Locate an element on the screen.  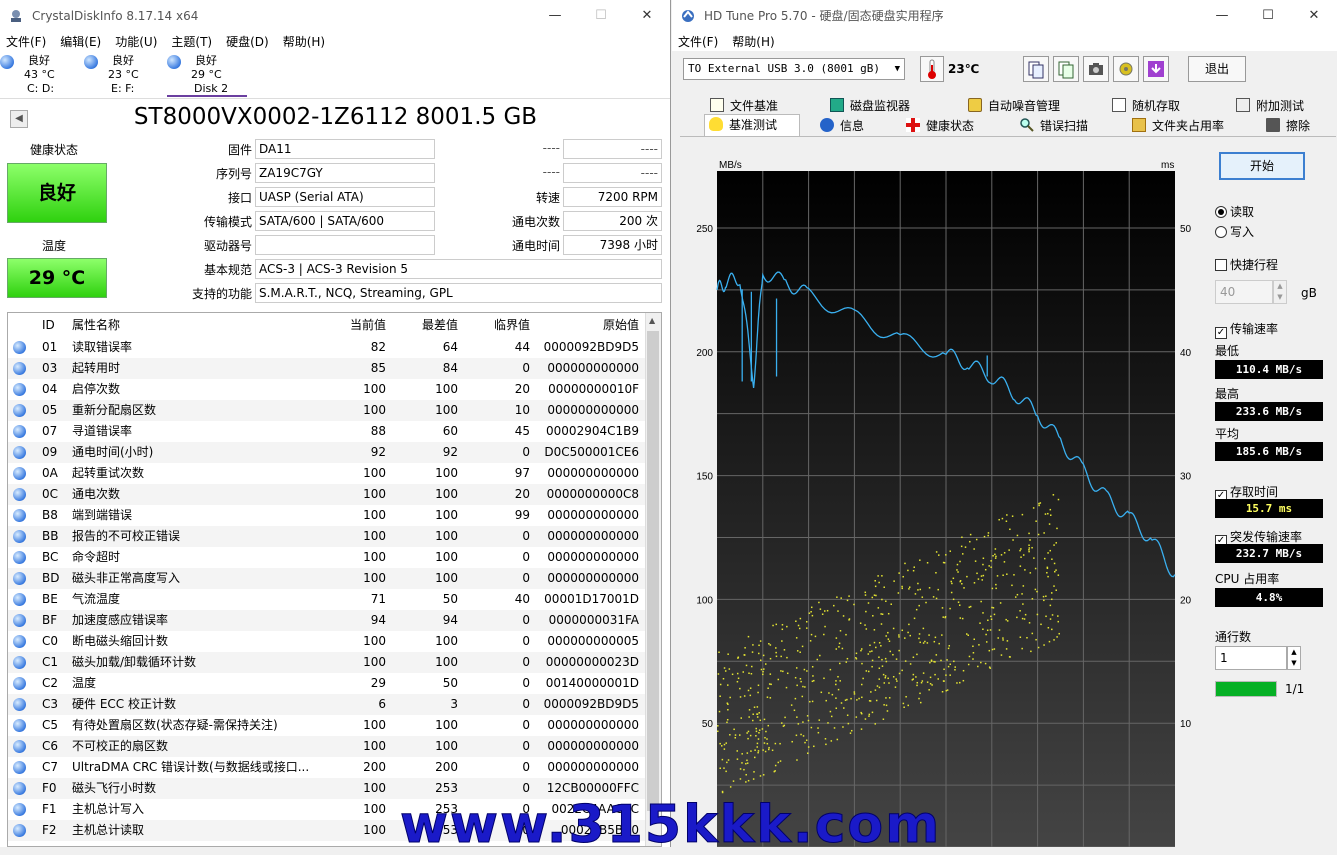
col-raw: 原始值 is located at coordinates (587, 325).